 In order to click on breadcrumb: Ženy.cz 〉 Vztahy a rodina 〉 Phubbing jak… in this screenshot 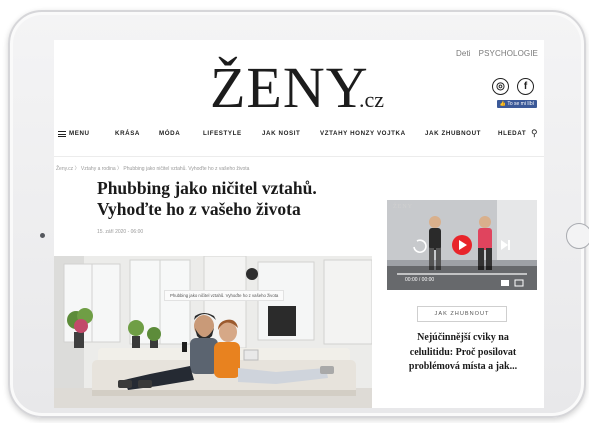, I will do `click(152, 168)`.